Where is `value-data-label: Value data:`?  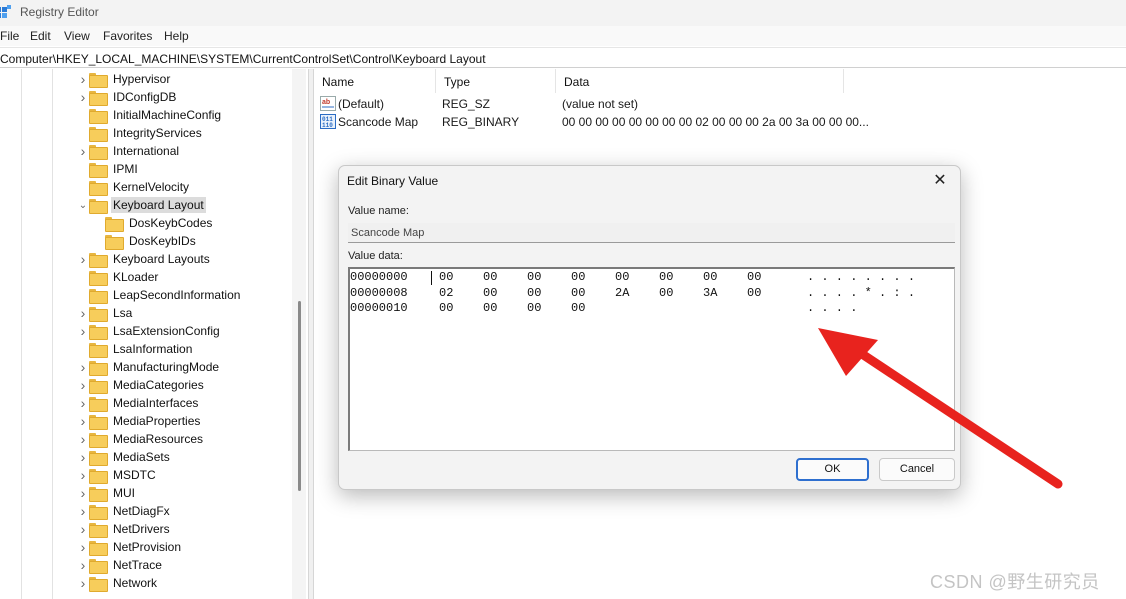 value-data-label: Value data: is located at coordinates (375, 256).